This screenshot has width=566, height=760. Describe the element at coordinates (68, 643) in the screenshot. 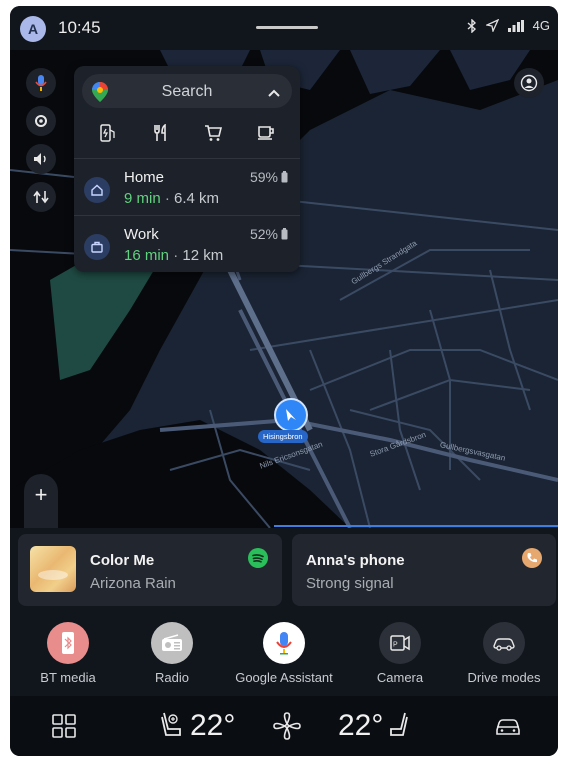

I see `bt-media-icon` at that location.